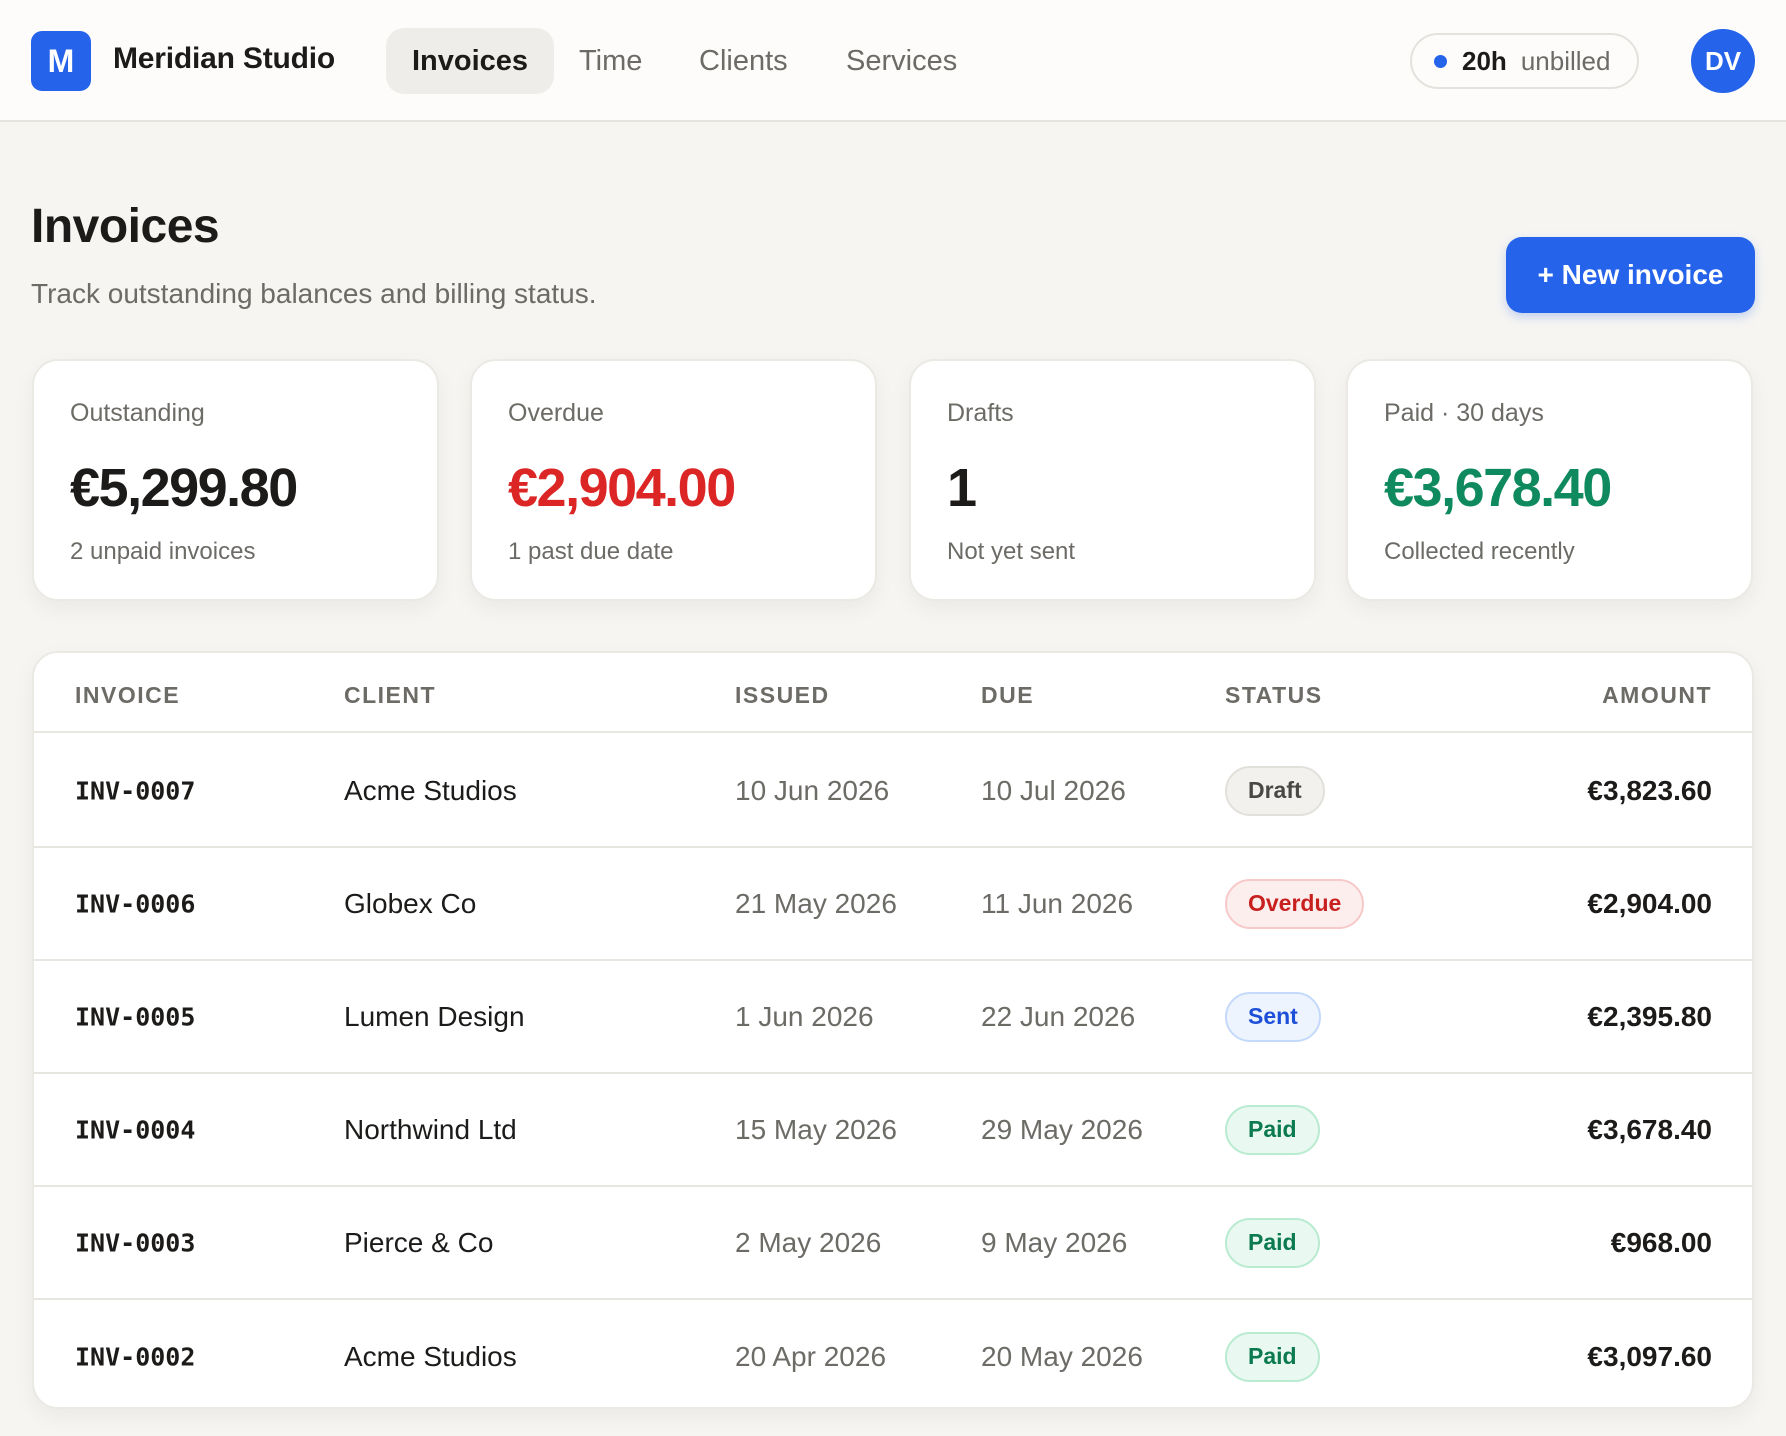 This screenshot has height=1436, width=1786. Describe the element at coordinates (1630, 275) in the screenshot. I see `new-invoice-button: + New invoice` at that location.